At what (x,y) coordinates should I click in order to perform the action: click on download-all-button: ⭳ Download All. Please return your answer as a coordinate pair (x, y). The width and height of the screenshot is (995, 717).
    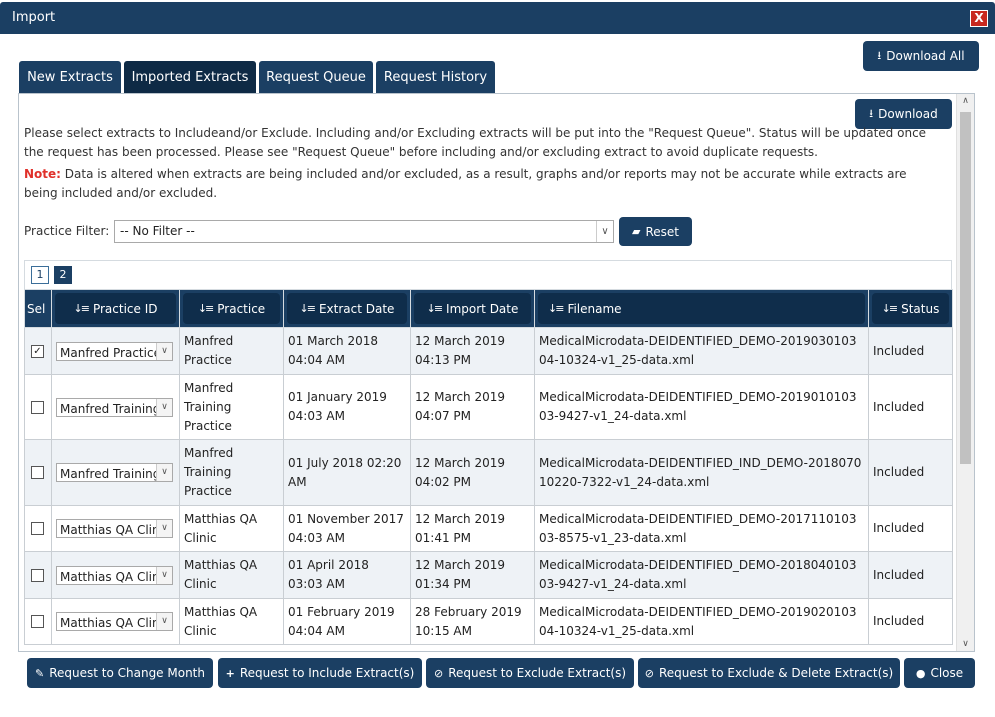
    Looking at the image, I should click on (921, 56).